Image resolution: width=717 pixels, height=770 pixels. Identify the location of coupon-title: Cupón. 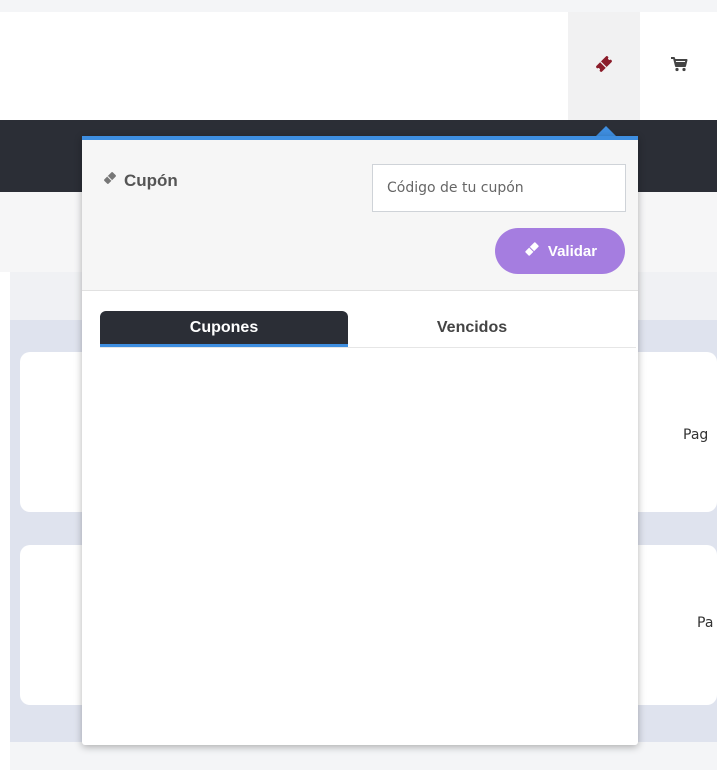
(140, 180).